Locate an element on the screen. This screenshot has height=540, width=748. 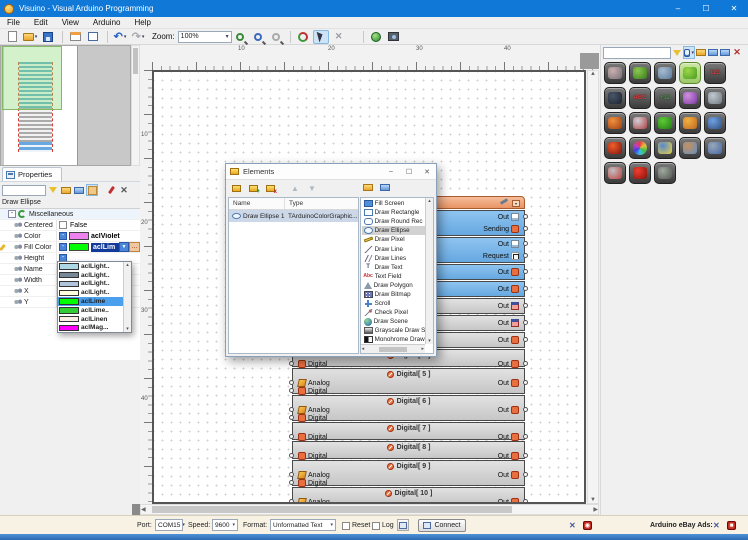
palette-horizontal-scrollbar: ◂ ▸ is located at coordinates (392, 348).